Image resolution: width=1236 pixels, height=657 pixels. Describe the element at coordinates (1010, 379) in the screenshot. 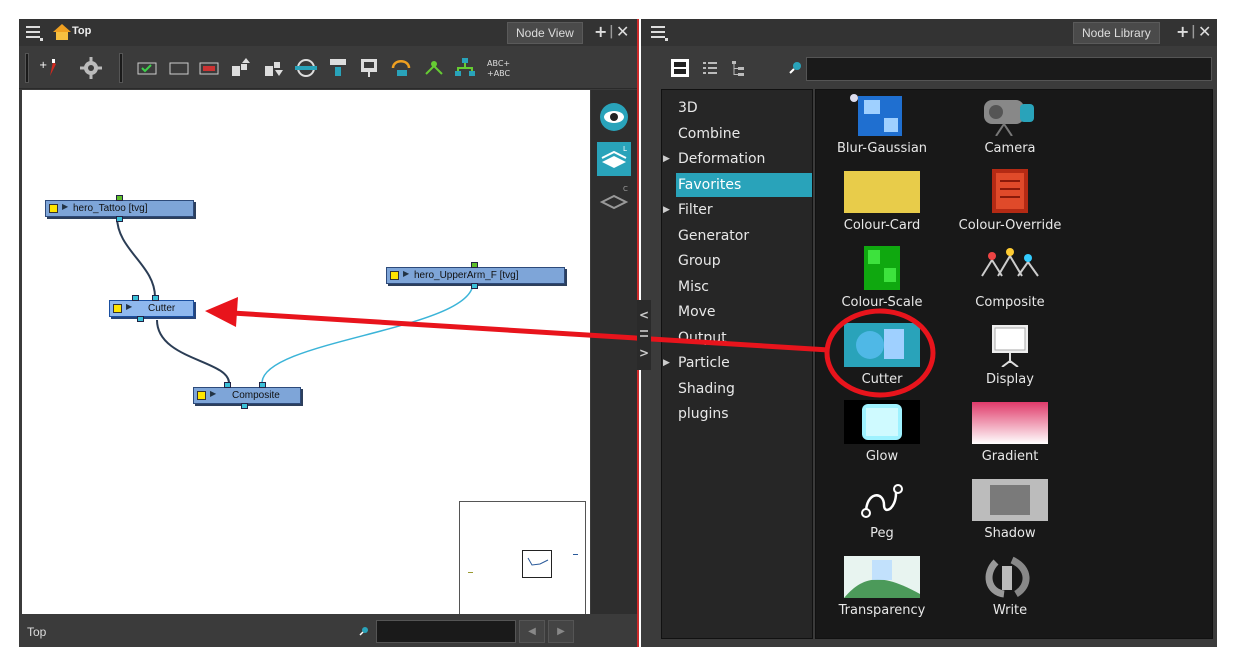

I see `library-item-label: Display` at that location.